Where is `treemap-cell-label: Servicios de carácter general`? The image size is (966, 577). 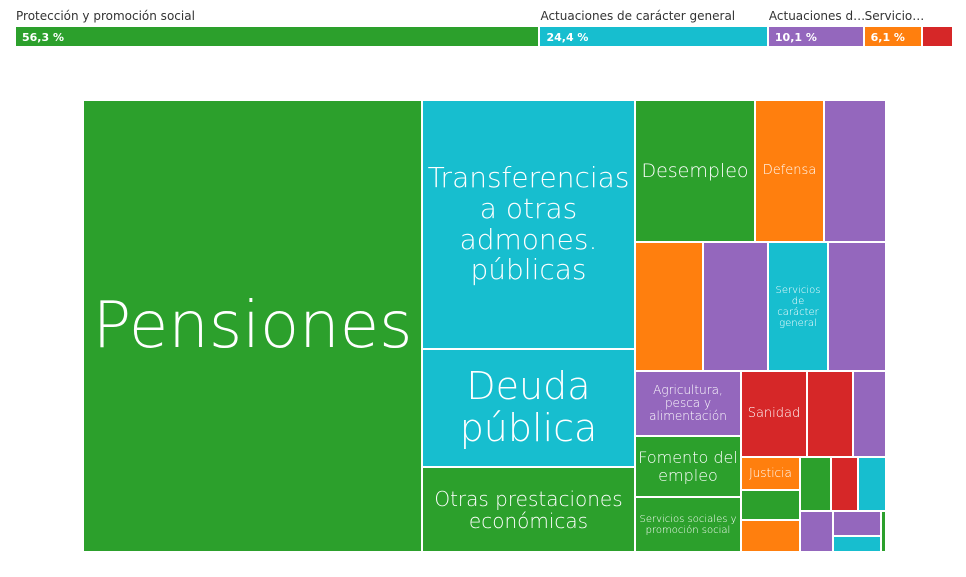
treemap-cell-label: Servicios de carácter general is located at coordinates (798, 306).